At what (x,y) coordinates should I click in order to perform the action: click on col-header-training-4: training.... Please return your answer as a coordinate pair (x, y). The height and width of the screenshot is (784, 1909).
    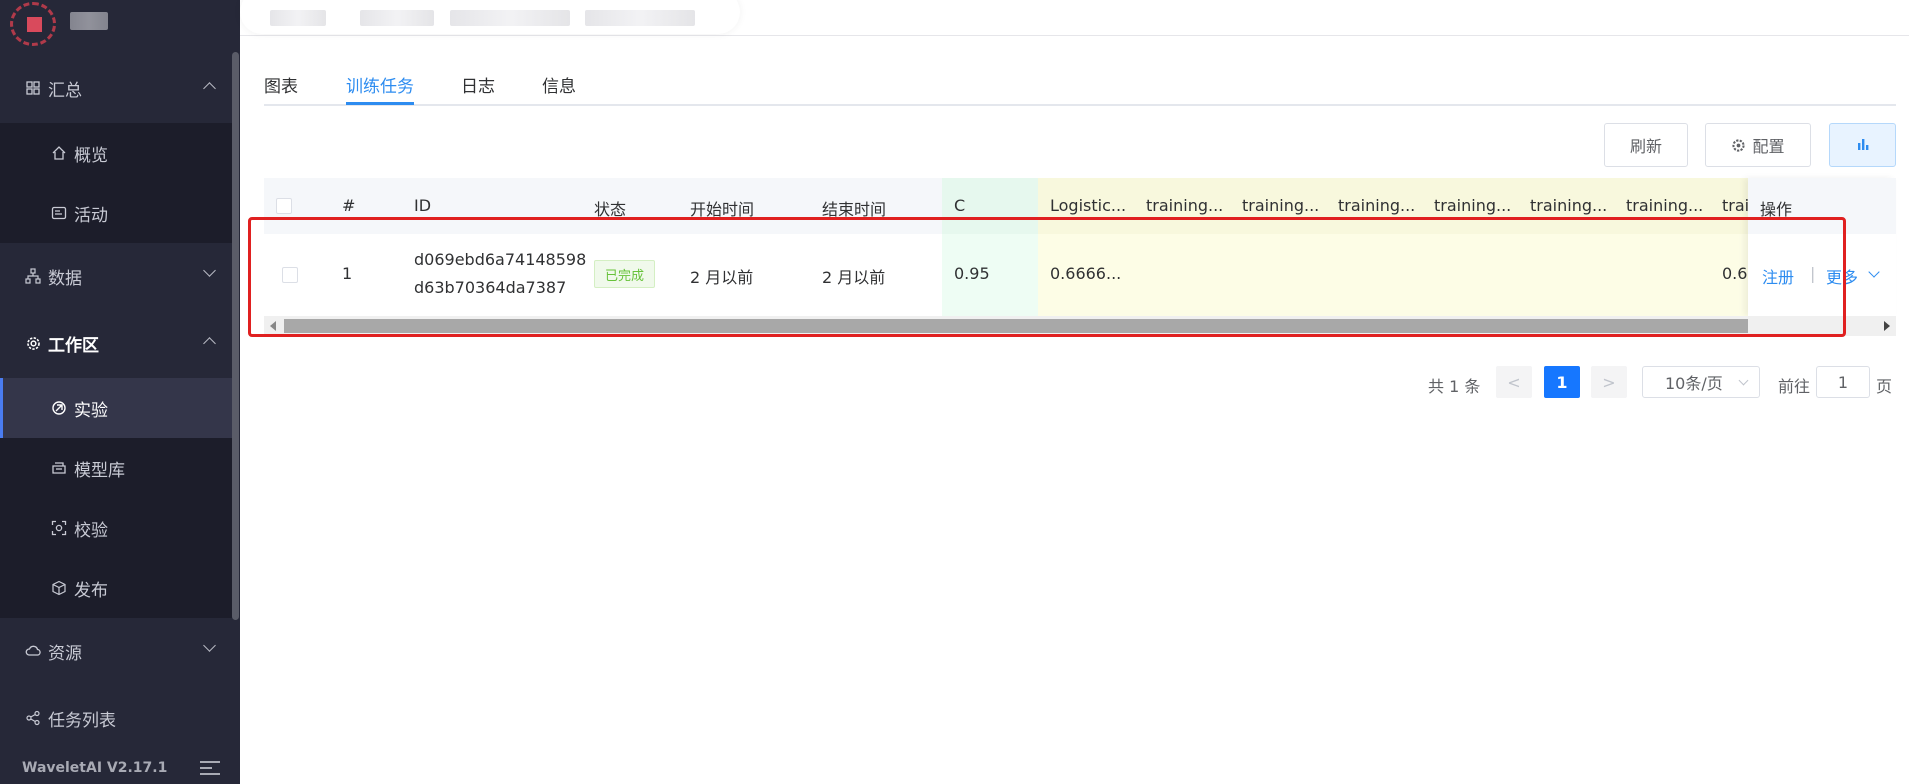
    Looking at the image, I should click on (1472, 205).